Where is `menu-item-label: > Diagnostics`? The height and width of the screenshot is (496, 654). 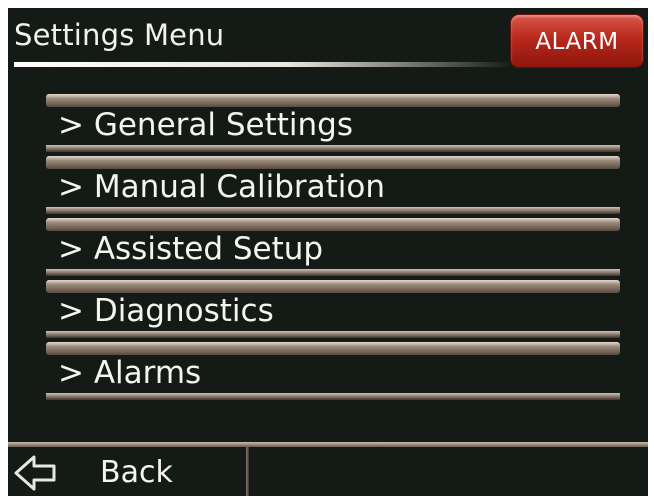
menu-item-label: > Diagnostics is located at coordinates (166, 311).